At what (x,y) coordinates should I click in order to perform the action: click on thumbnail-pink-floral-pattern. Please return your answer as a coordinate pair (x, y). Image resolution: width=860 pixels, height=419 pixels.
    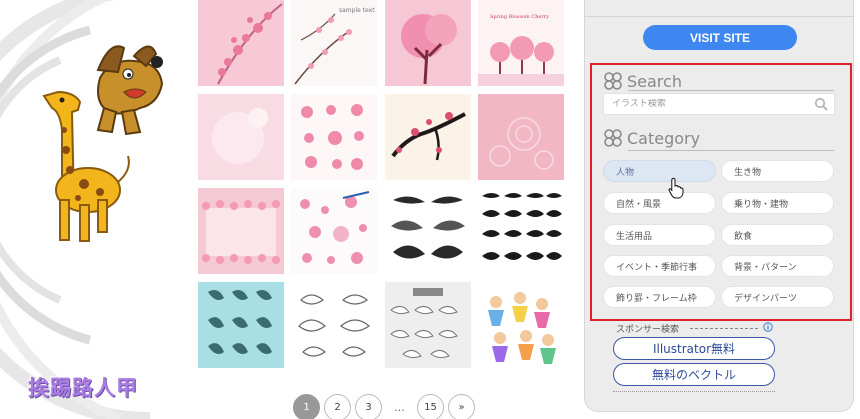
    Looking at the image, I should click on (521, 137).